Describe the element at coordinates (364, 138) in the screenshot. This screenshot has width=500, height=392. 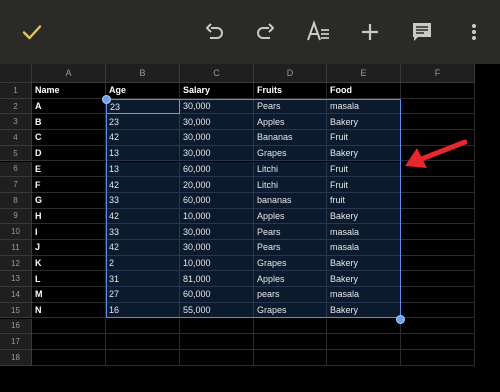
I see `cell-e4: Fruit` at that location.